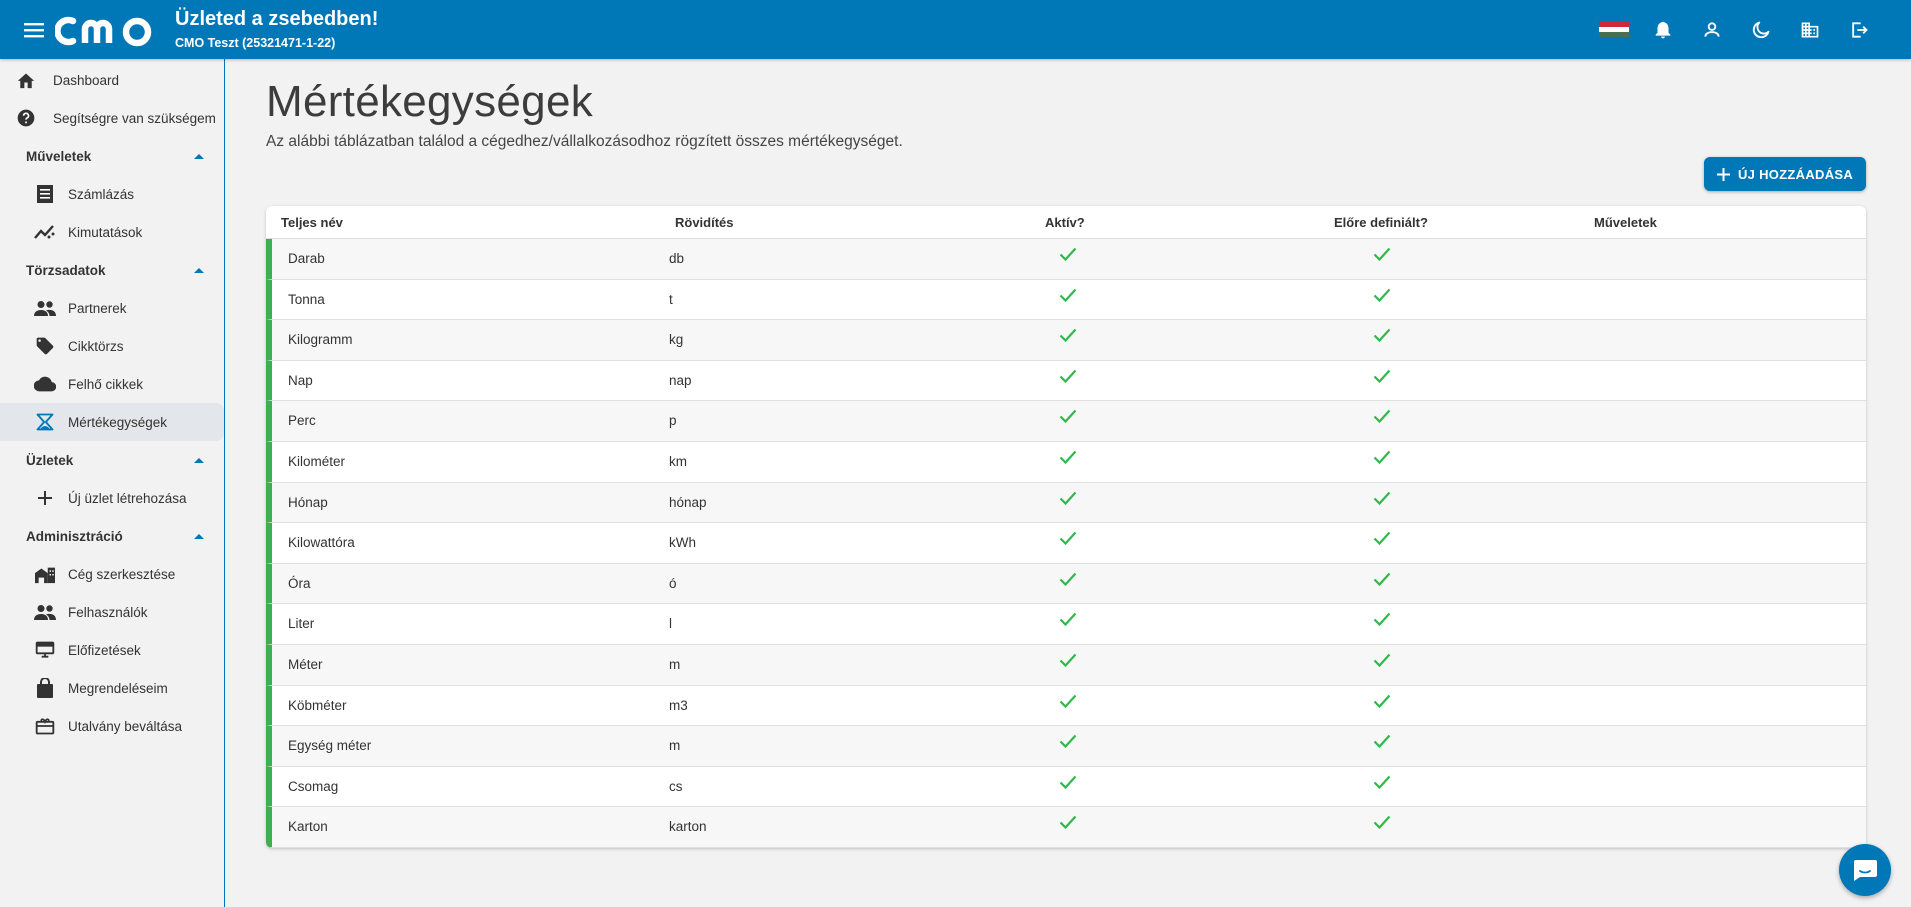 This screenshot has height=907, width=1911. I want to click on table-row: Nap nap, so click(1066, 381).